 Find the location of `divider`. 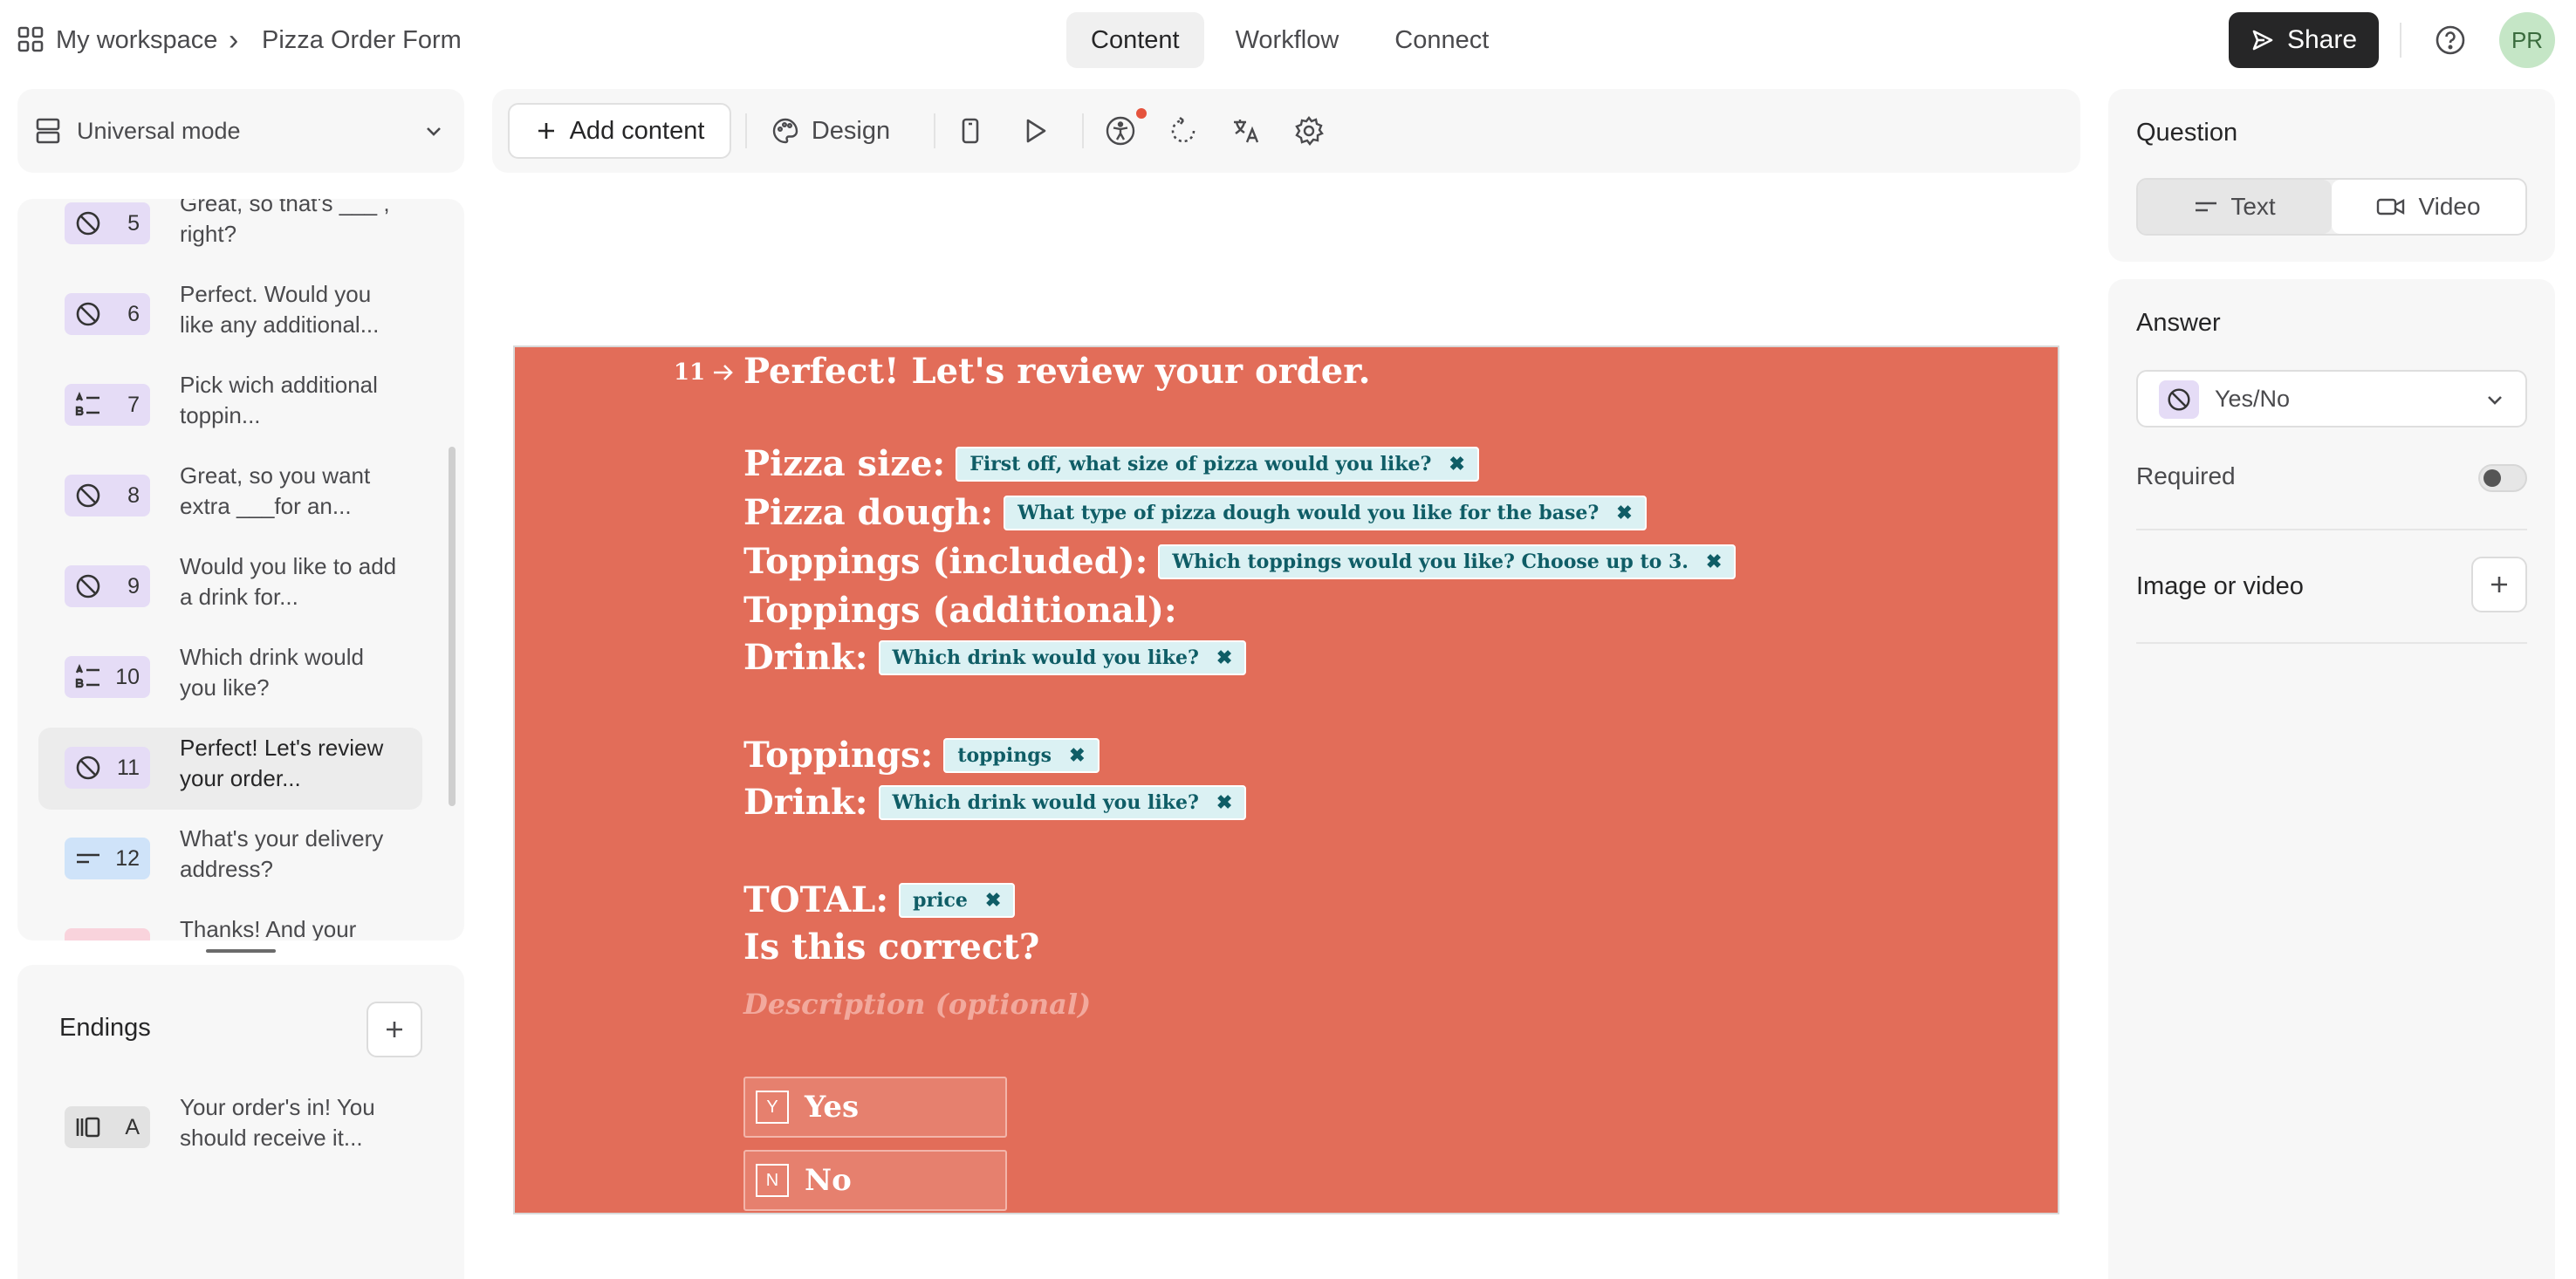

divider is located at coordinates (2331, 529).